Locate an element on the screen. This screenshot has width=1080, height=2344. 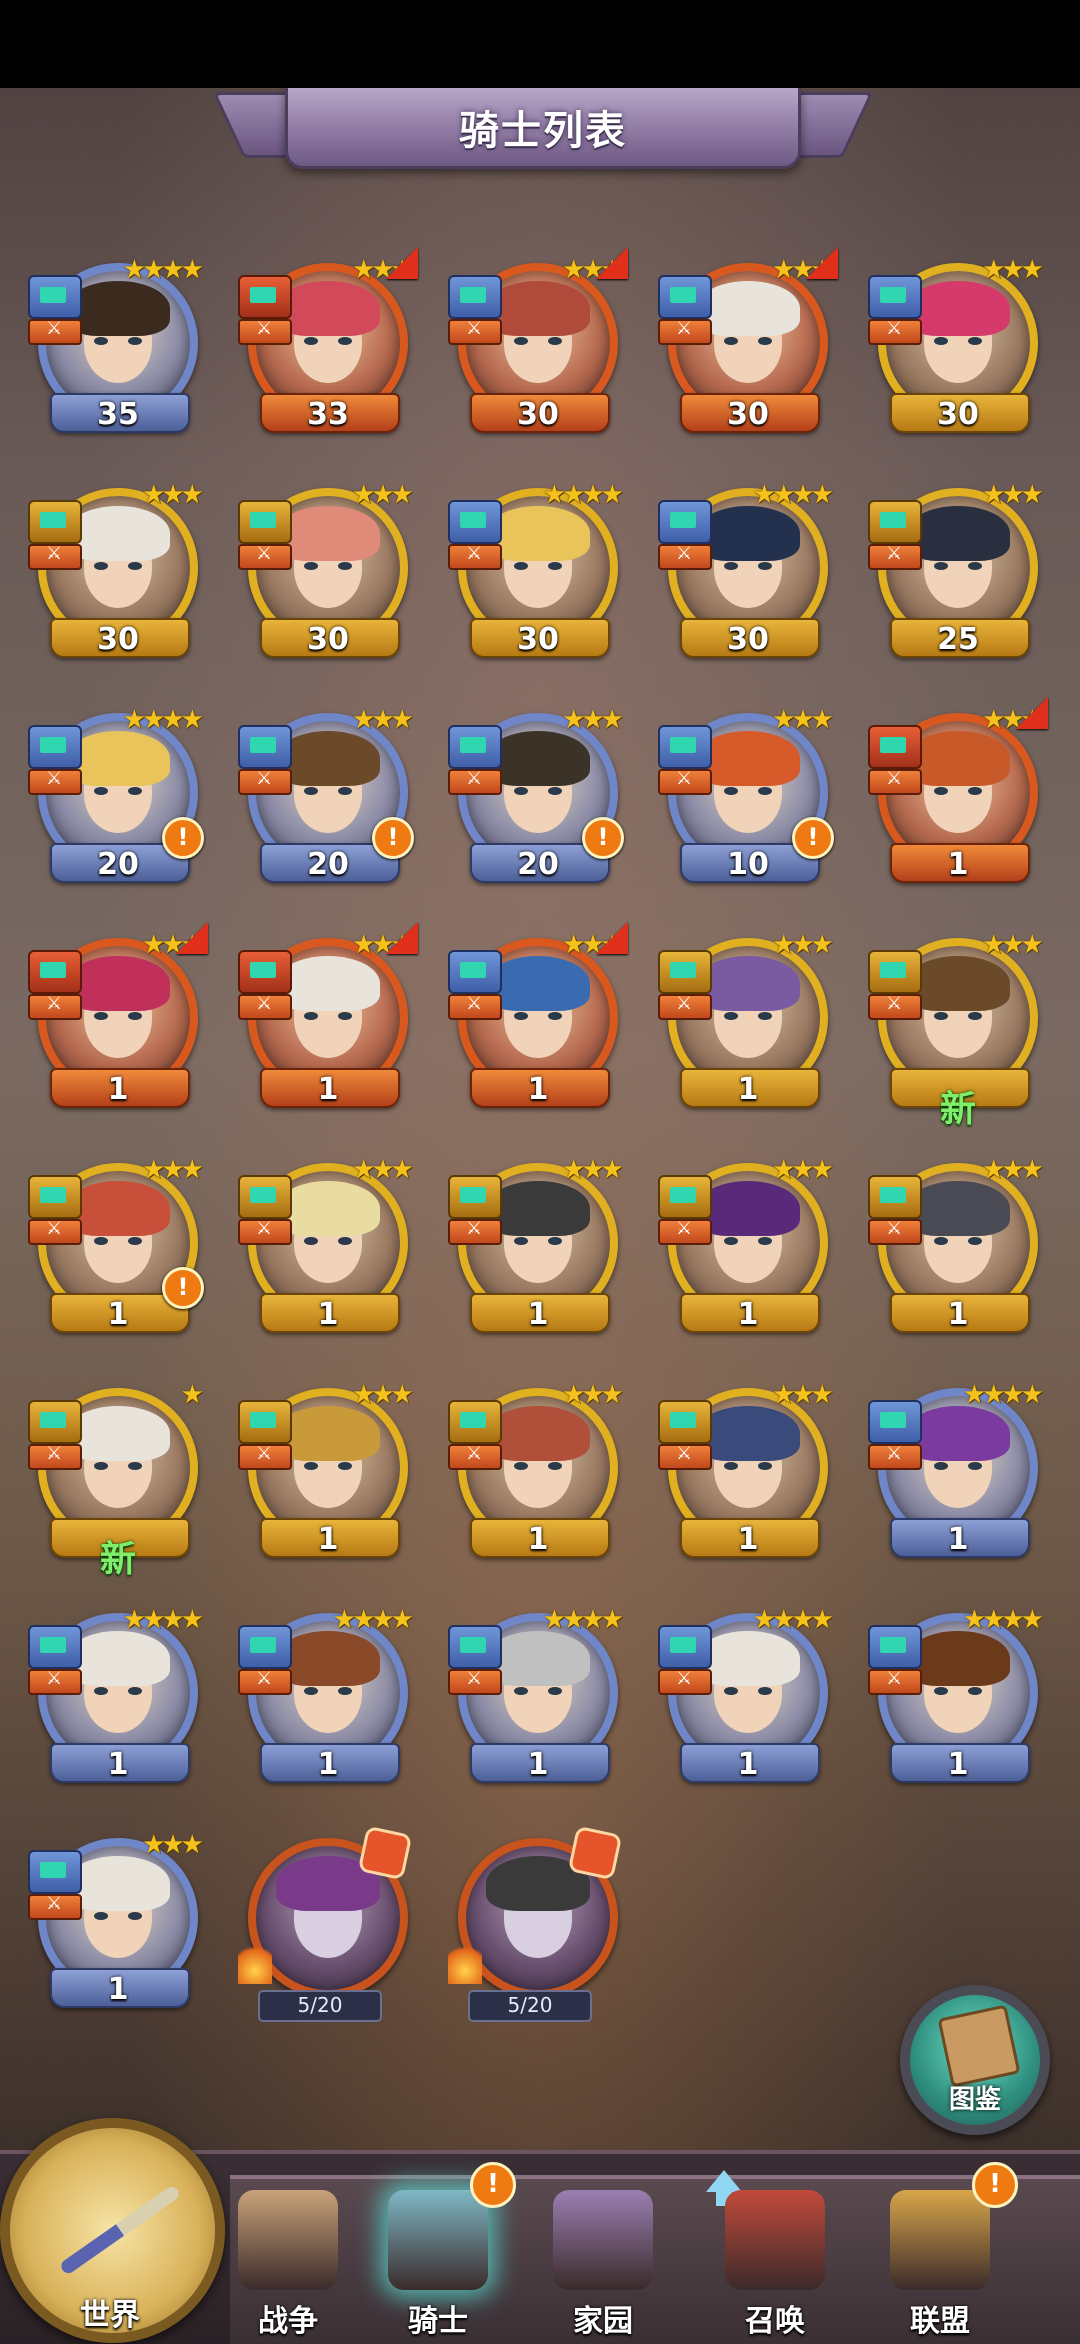
nav-item-summon: 召唤 is located at coordinates (775, 2260).